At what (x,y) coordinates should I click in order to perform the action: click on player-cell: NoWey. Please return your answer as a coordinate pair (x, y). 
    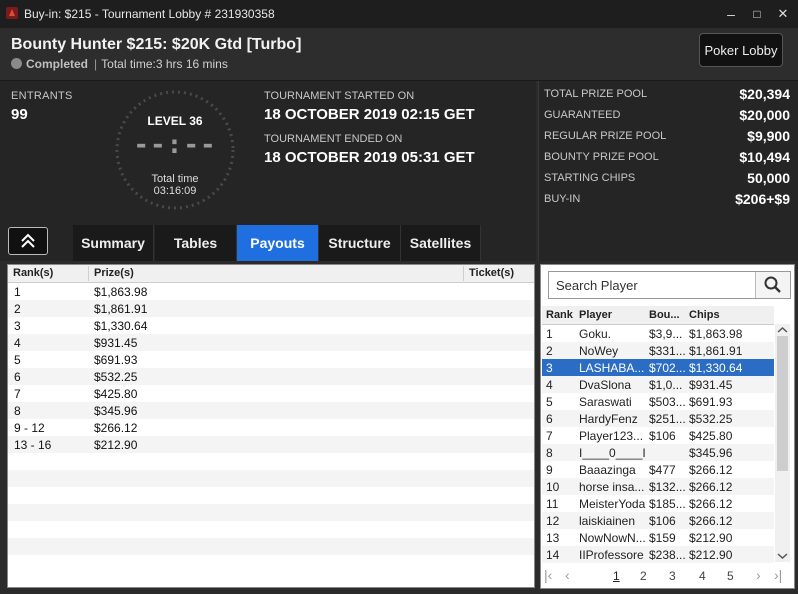
    Looking at the image, I should click on (599, 351).